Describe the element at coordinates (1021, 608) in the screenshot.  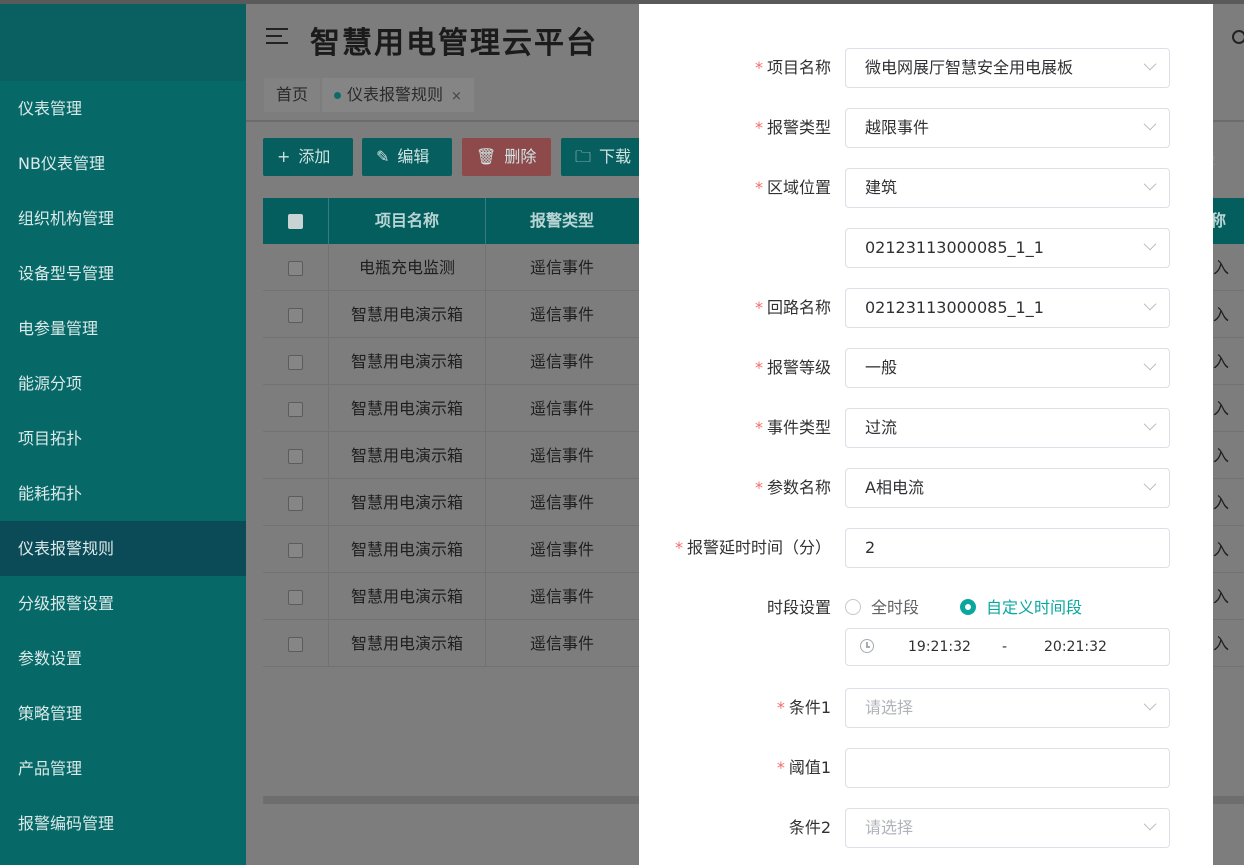
I see `radio-custom-period: 自定义时间段` at that location.